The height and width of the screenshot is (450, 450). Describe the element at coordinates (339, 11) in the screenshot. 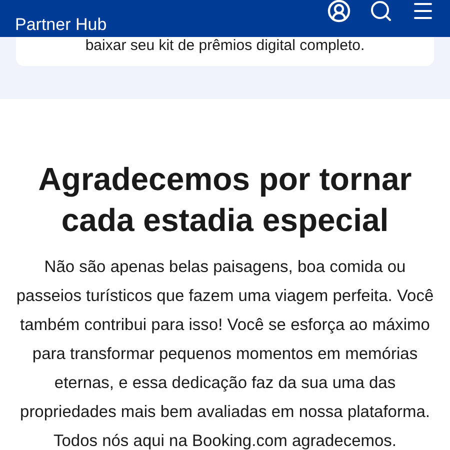

I see `account-icon` at that location.